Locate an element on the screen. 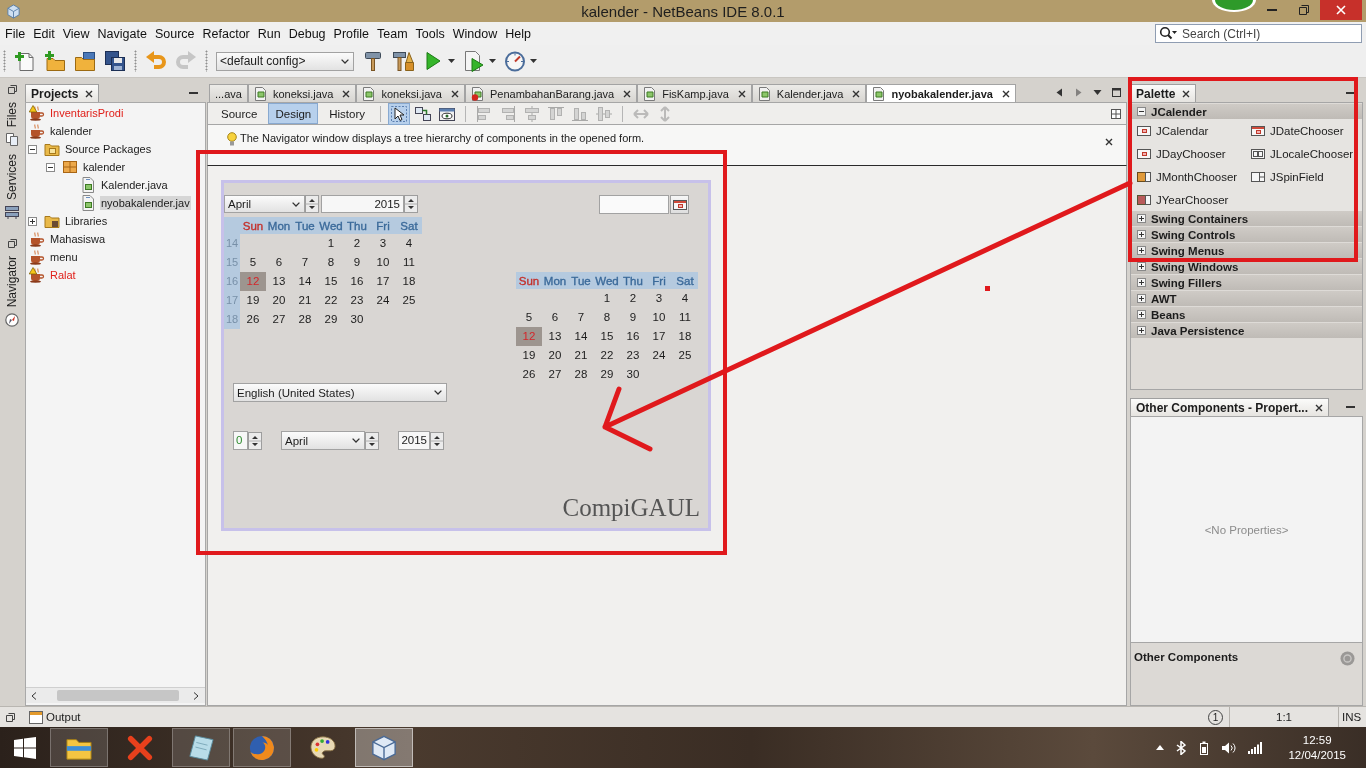  calendar-day: 13 is located at coordinates (279, 281).